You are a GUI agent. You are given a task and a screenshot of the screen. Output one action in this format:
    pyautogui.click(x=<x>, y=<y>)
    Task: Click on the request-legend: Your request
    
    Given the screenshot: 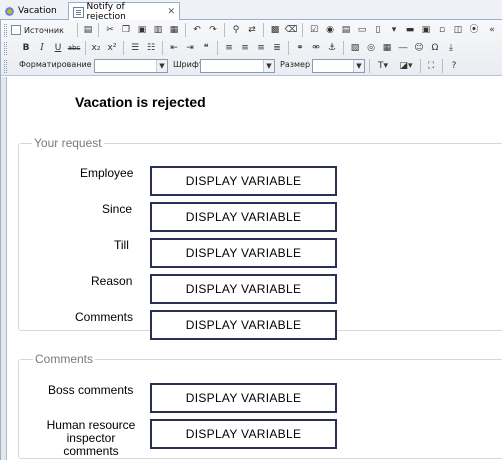 What is the action you would take?
    pyautogui.click(x=68, y=143)
    